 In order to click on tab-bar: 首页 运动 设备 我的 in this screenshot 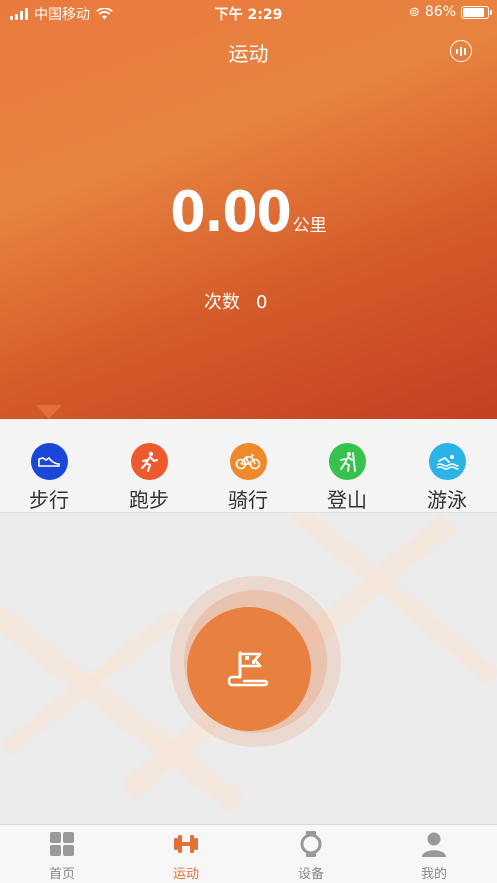, I will do `click(248, 853)`.